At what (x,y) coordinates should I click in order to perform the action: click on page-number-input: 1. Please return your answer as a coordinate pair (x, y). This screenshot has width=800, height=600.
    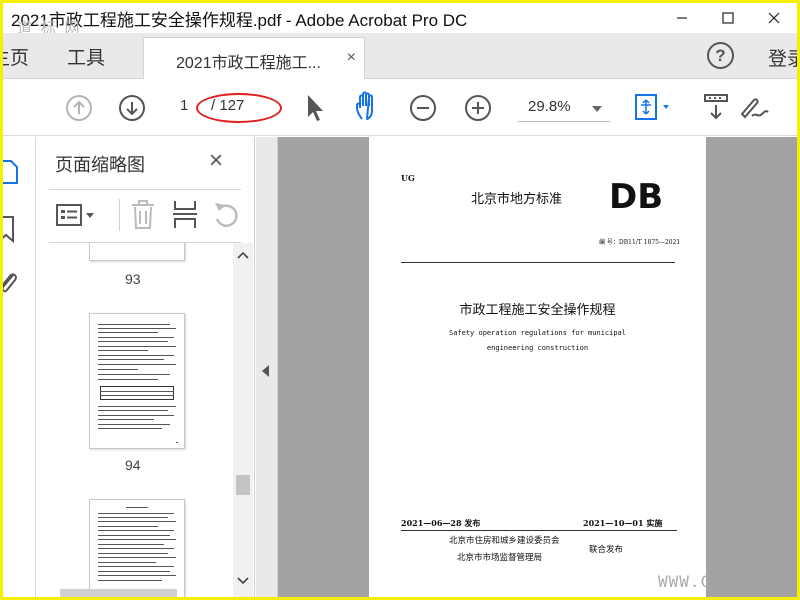
    Looking at the image, I should click on (184, 105).